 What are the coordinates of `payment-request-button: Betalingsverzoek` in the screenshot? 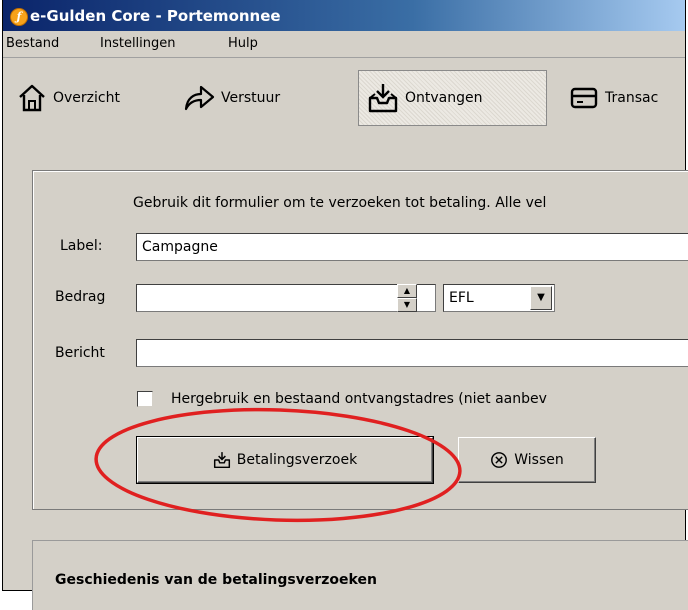 It's located at (285, 460).